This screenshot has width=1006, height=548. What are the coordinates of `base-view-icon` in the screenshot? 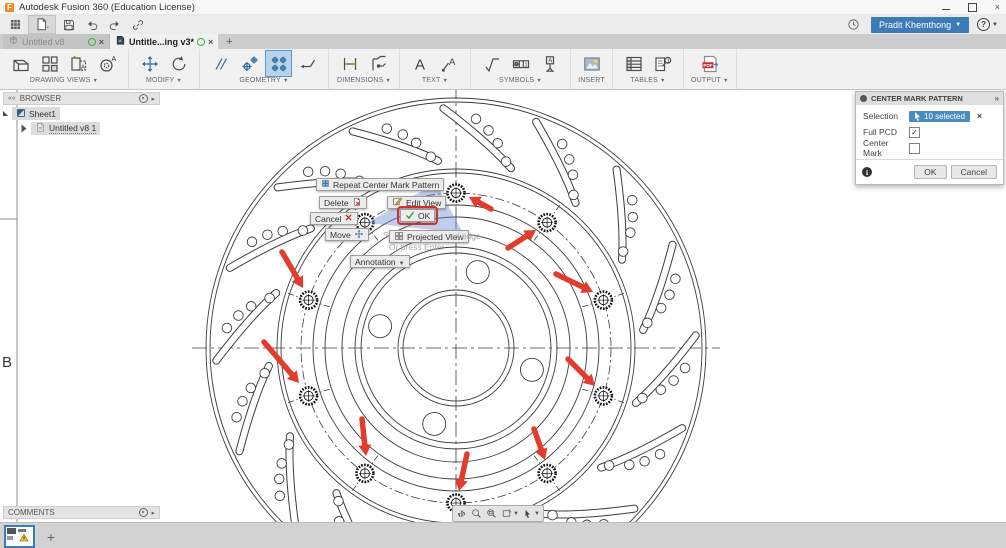 It's located at (20, 63).